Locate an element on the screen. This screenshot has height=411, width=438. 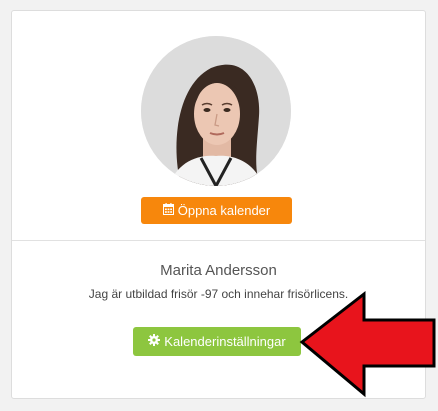
calendar-icon is located at coordinates (168, 210).